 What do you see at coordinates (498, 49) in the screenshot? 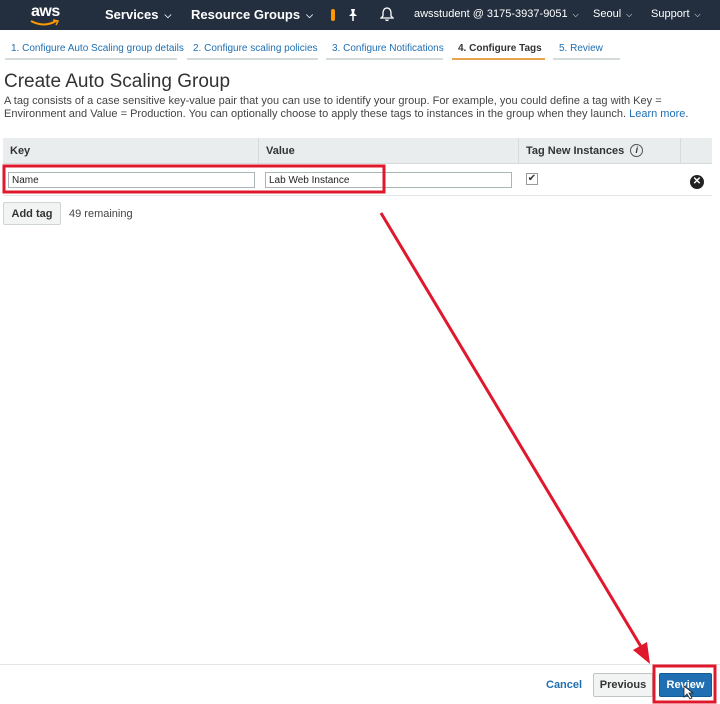
I see `tab-configure-tags: 4. Configure Tags` at bounding box center [498, 49].